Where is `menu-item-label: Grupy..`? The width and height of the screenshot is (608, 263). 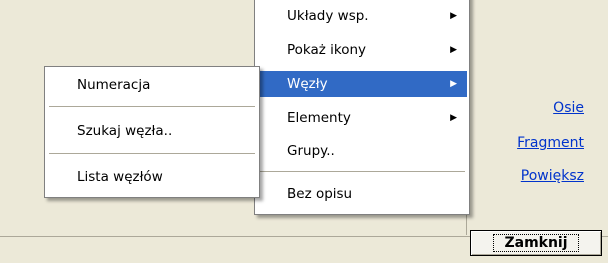 menu-item-label: Grupy.. is located at coordinates (311, 151).